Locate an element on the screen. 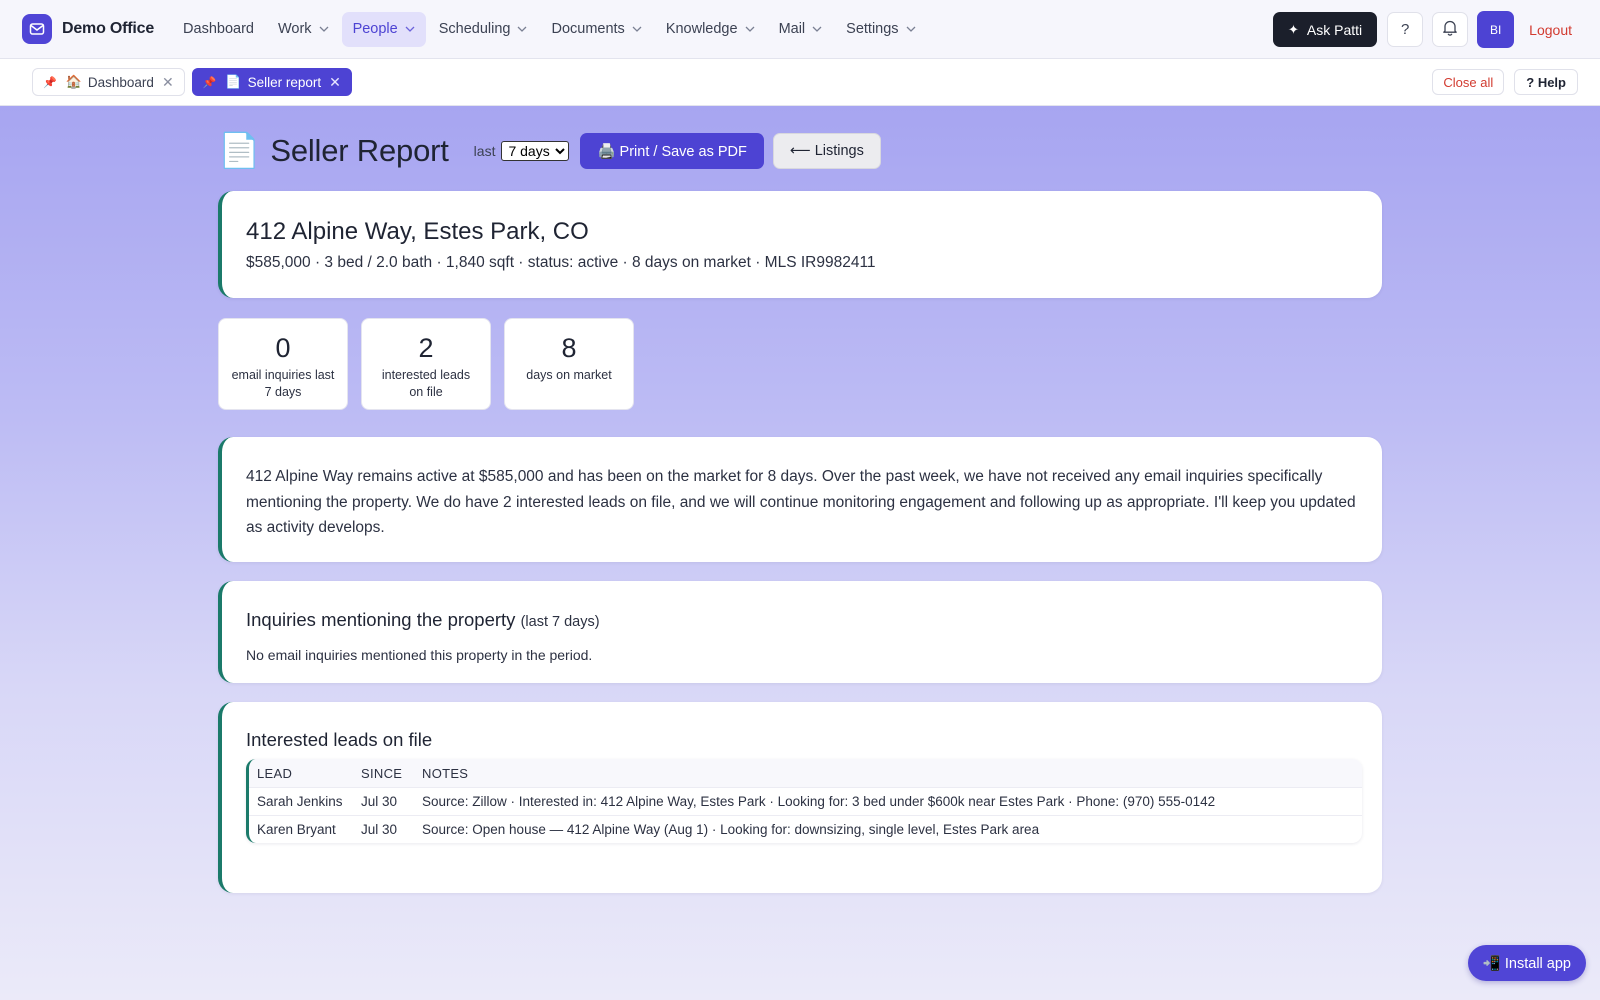 The image size is (1600, 1000). lead-name: Karen Bryant is located at coordinates (296, 829).